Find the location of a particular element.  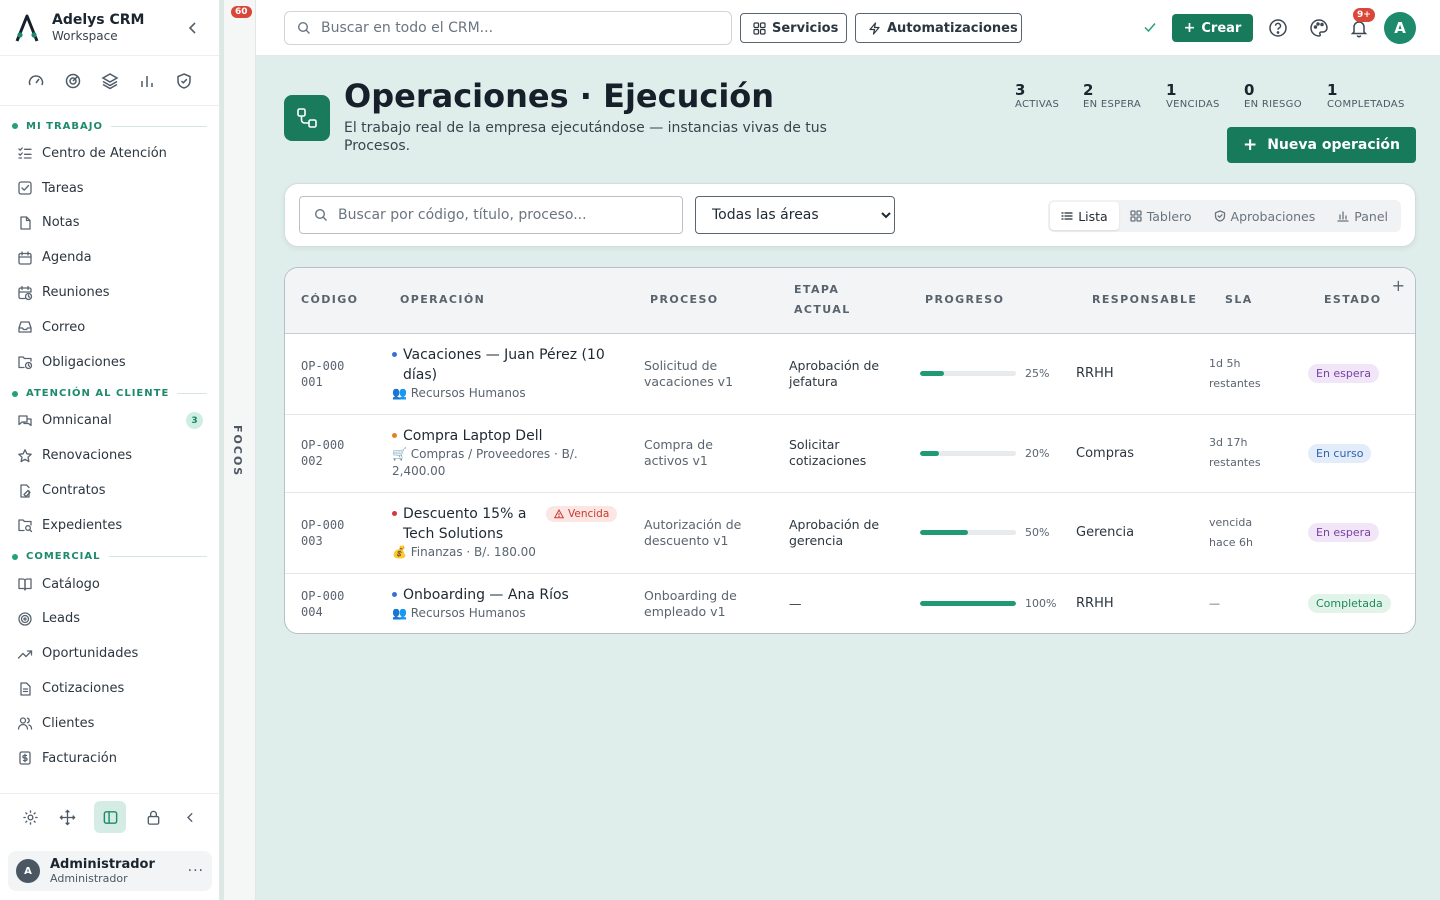

sidebar-item-tareas: Tareas is located at coordinates (109, 188).